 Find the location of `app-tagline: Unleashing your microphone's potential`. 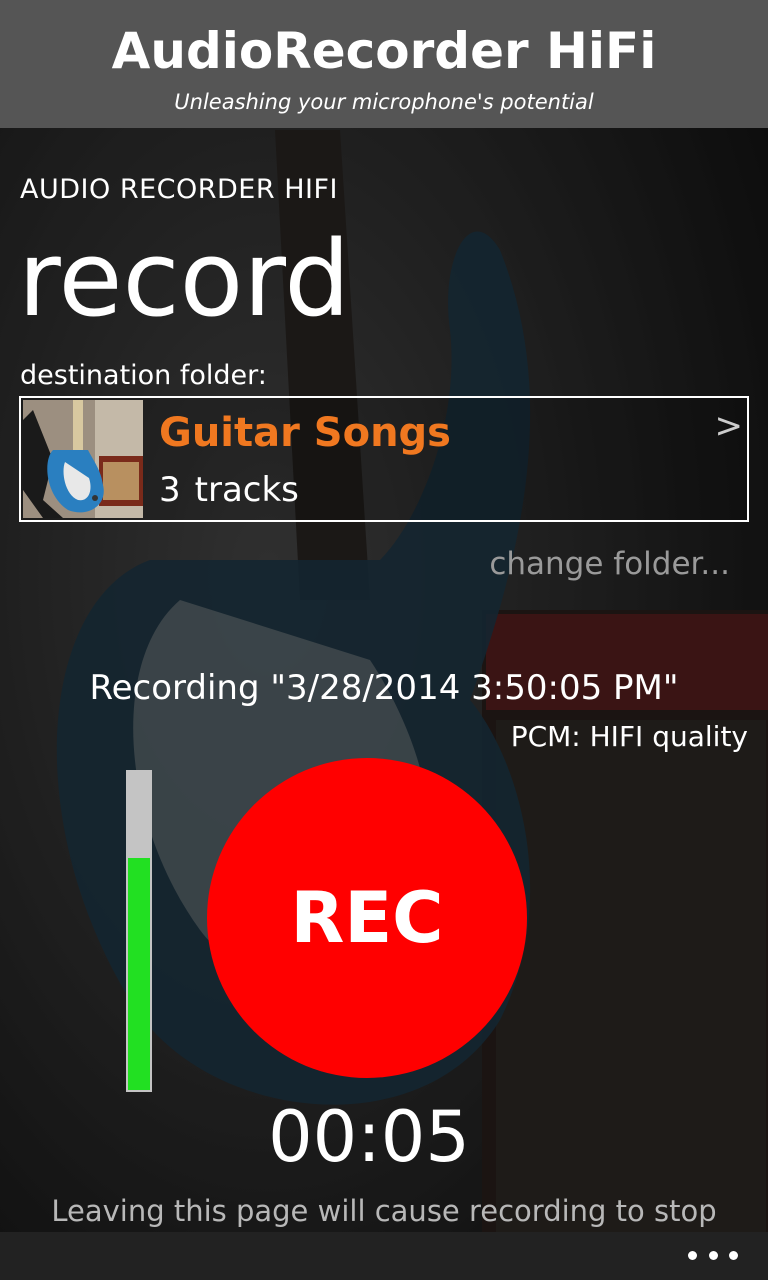

app-tagline: Unleashing your microphone's potential is located at coordinates (384, 102).